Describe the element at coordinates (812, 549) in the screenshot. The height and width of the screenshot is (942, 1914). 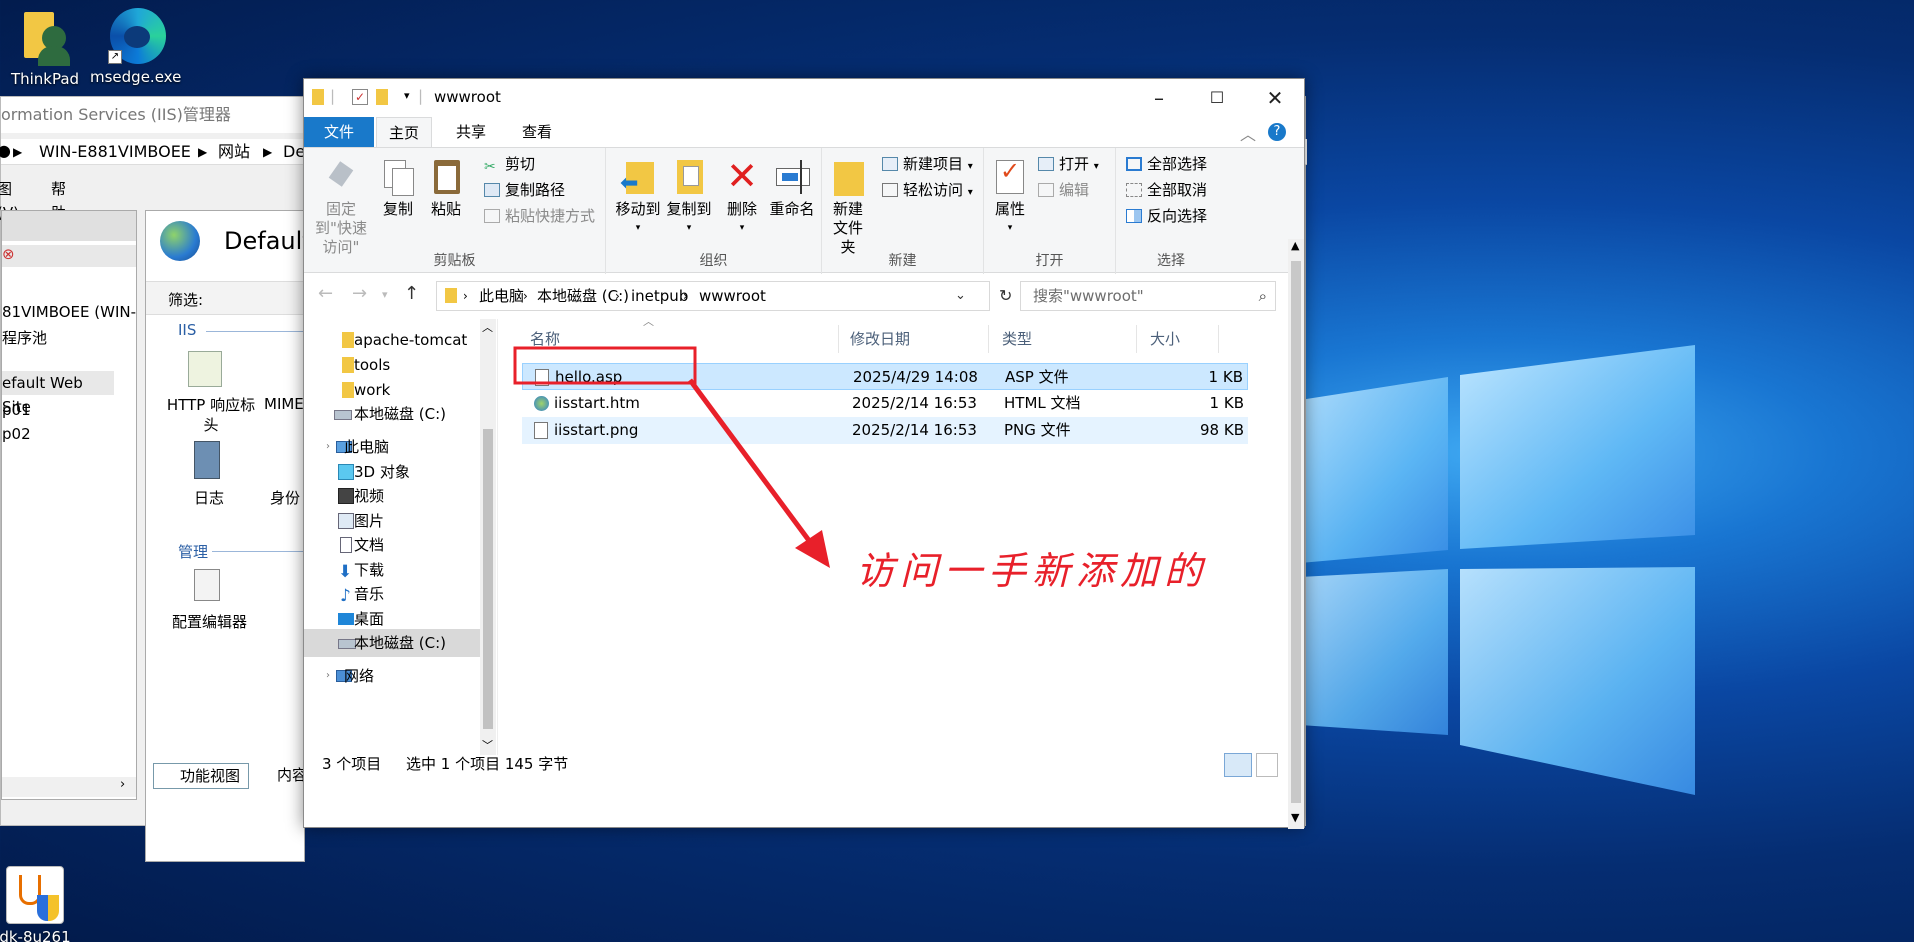
I see `annotation-arrowhead` at that location.